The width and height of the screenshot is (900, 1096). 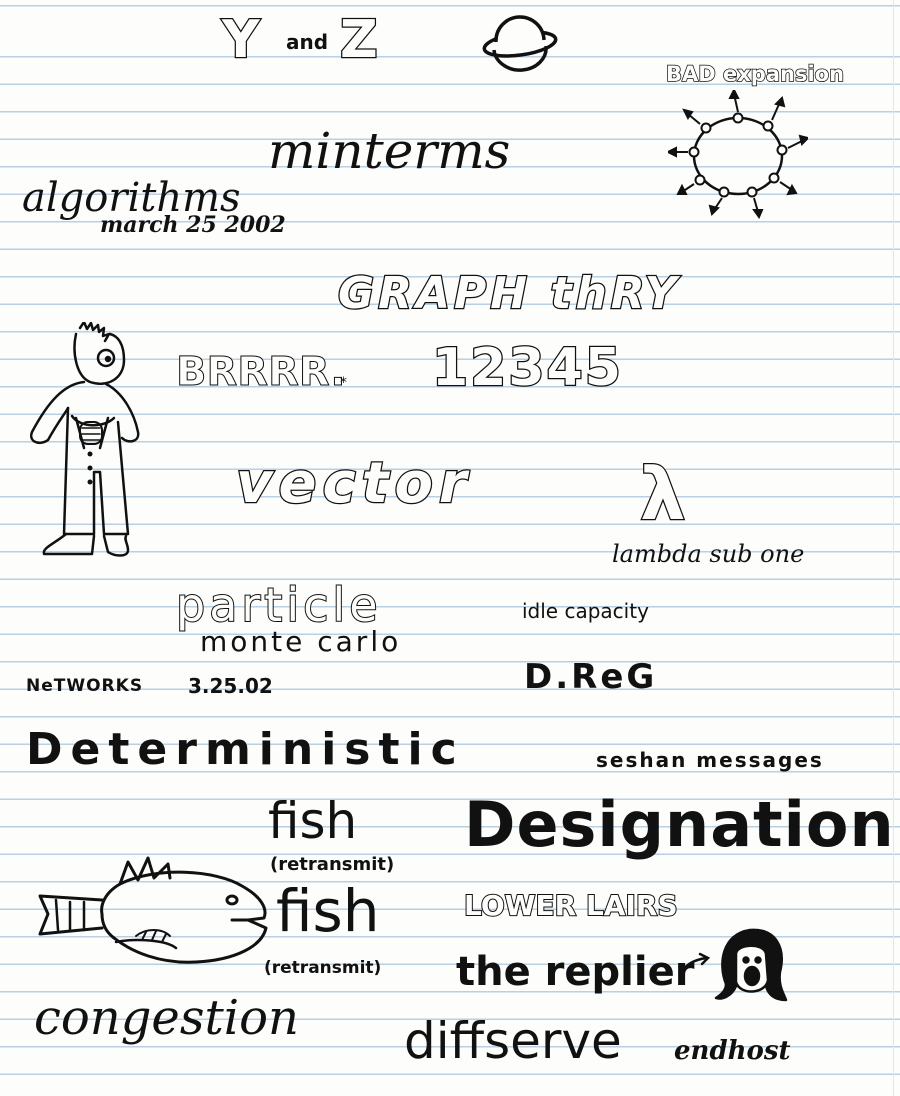 I want to click on word-idle-capacity: idle capacity, so click(x=585, y=611).